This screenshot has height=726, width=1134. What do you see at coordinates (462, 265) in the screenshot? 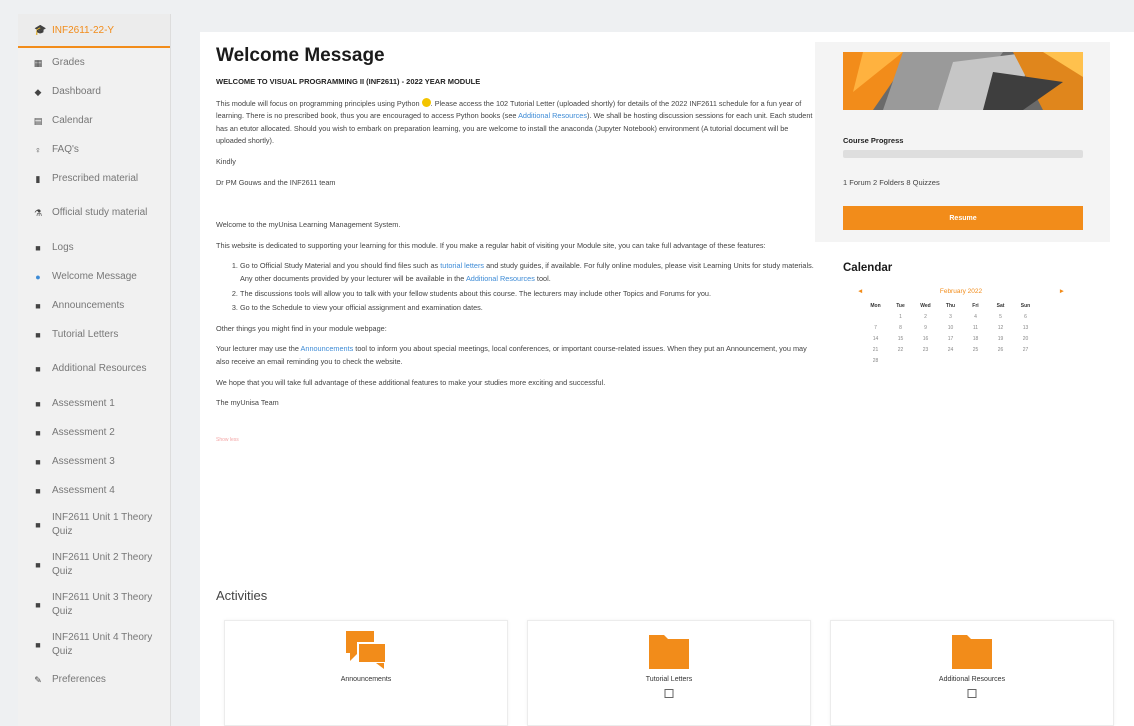
I see `tutorial-letters-link: tutorial letters` at bounding box center [462, 265].